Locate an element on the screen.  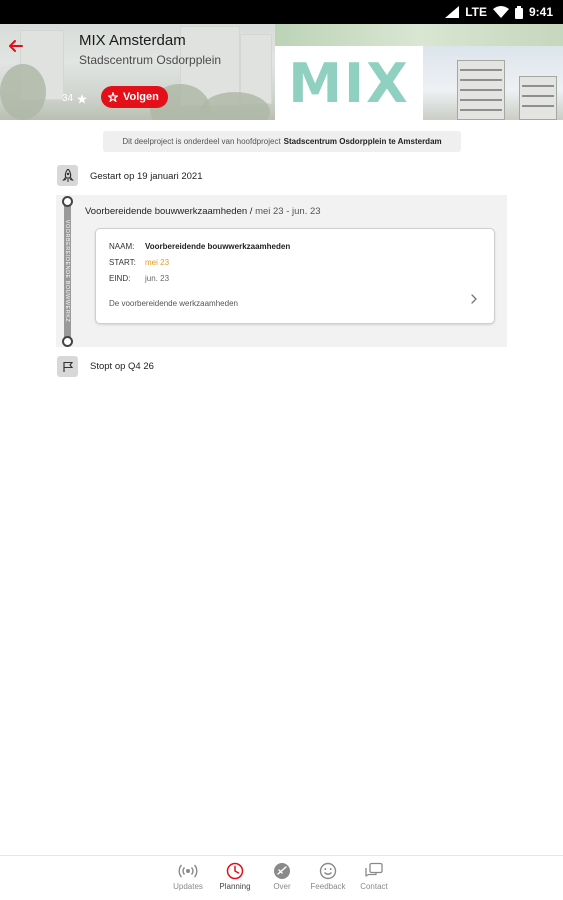
header-photo-right is located at coordinates (493, 83).